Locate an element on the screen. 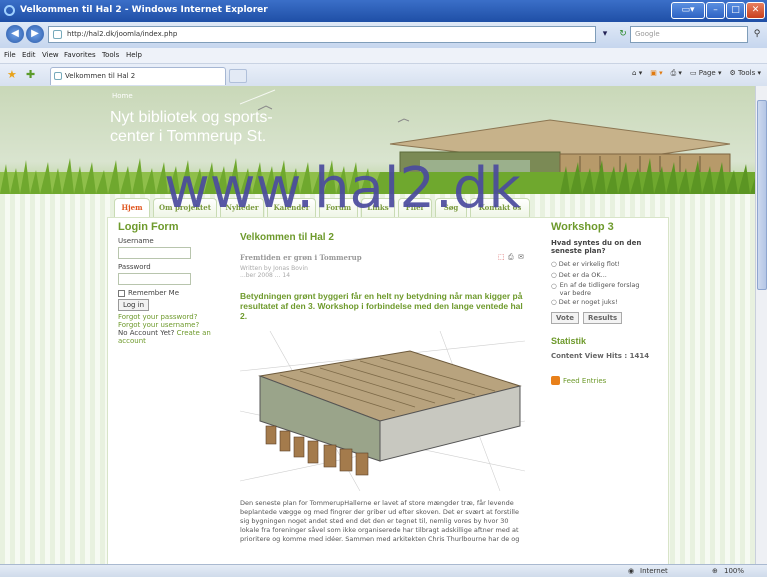 The image size is (767, 577). poll-option-label: Det er virkelig flot! is located at coordinates (589, 264).